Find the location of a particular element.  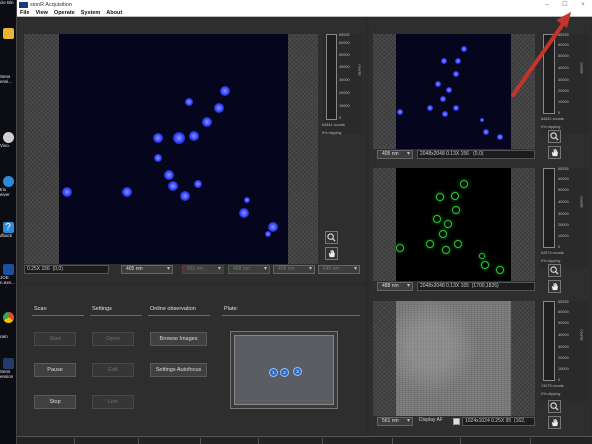

counts-readout: 13075 counts is located at coordinates (552, 386).